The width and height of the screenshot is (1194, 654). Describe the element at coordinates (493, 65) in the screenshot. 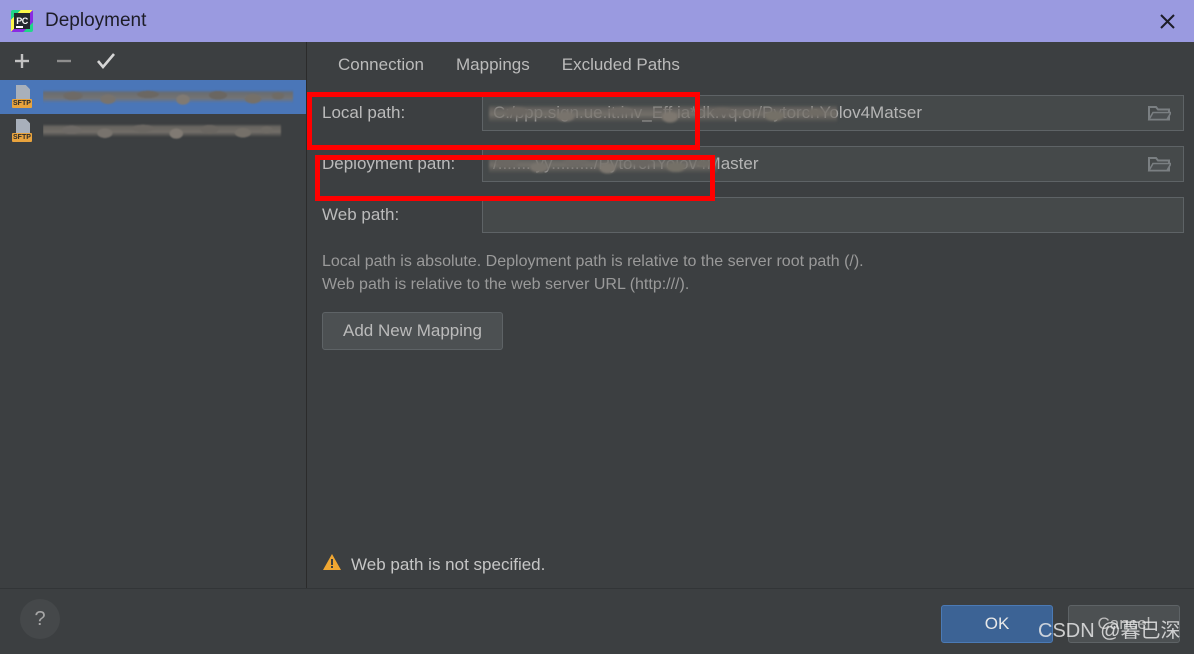

I see `tab-mappings: Mappings` at that location.